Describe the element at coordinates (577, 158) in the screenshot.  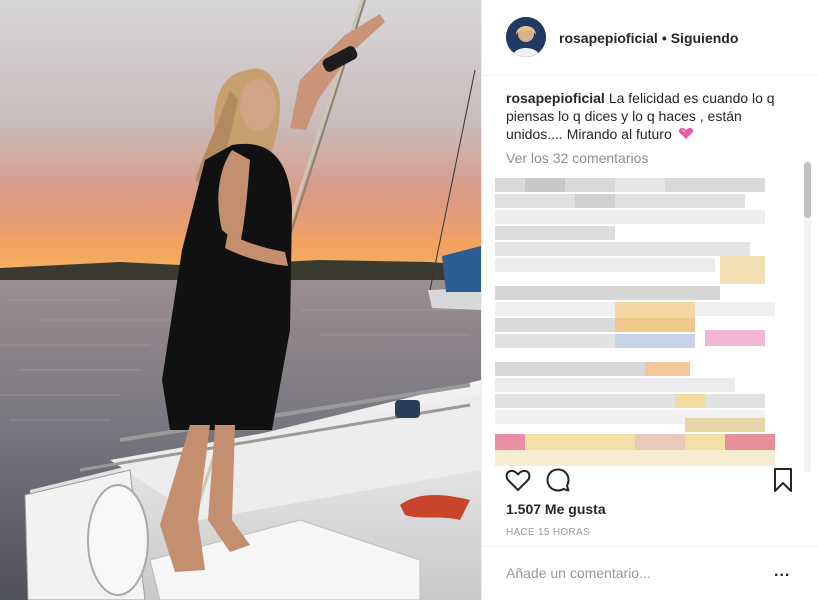
I see `view-all-comments-link: Ver los 32 comentarios` at that location.